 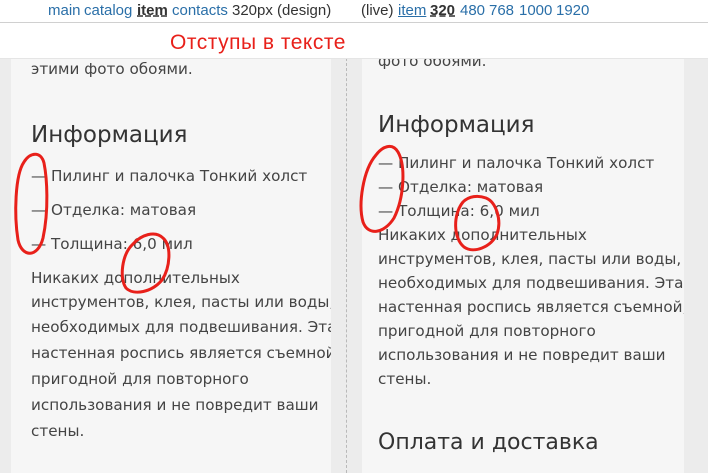 I want to click on top-text-fragment: этими фото обоями., so click(x=112, y=69).